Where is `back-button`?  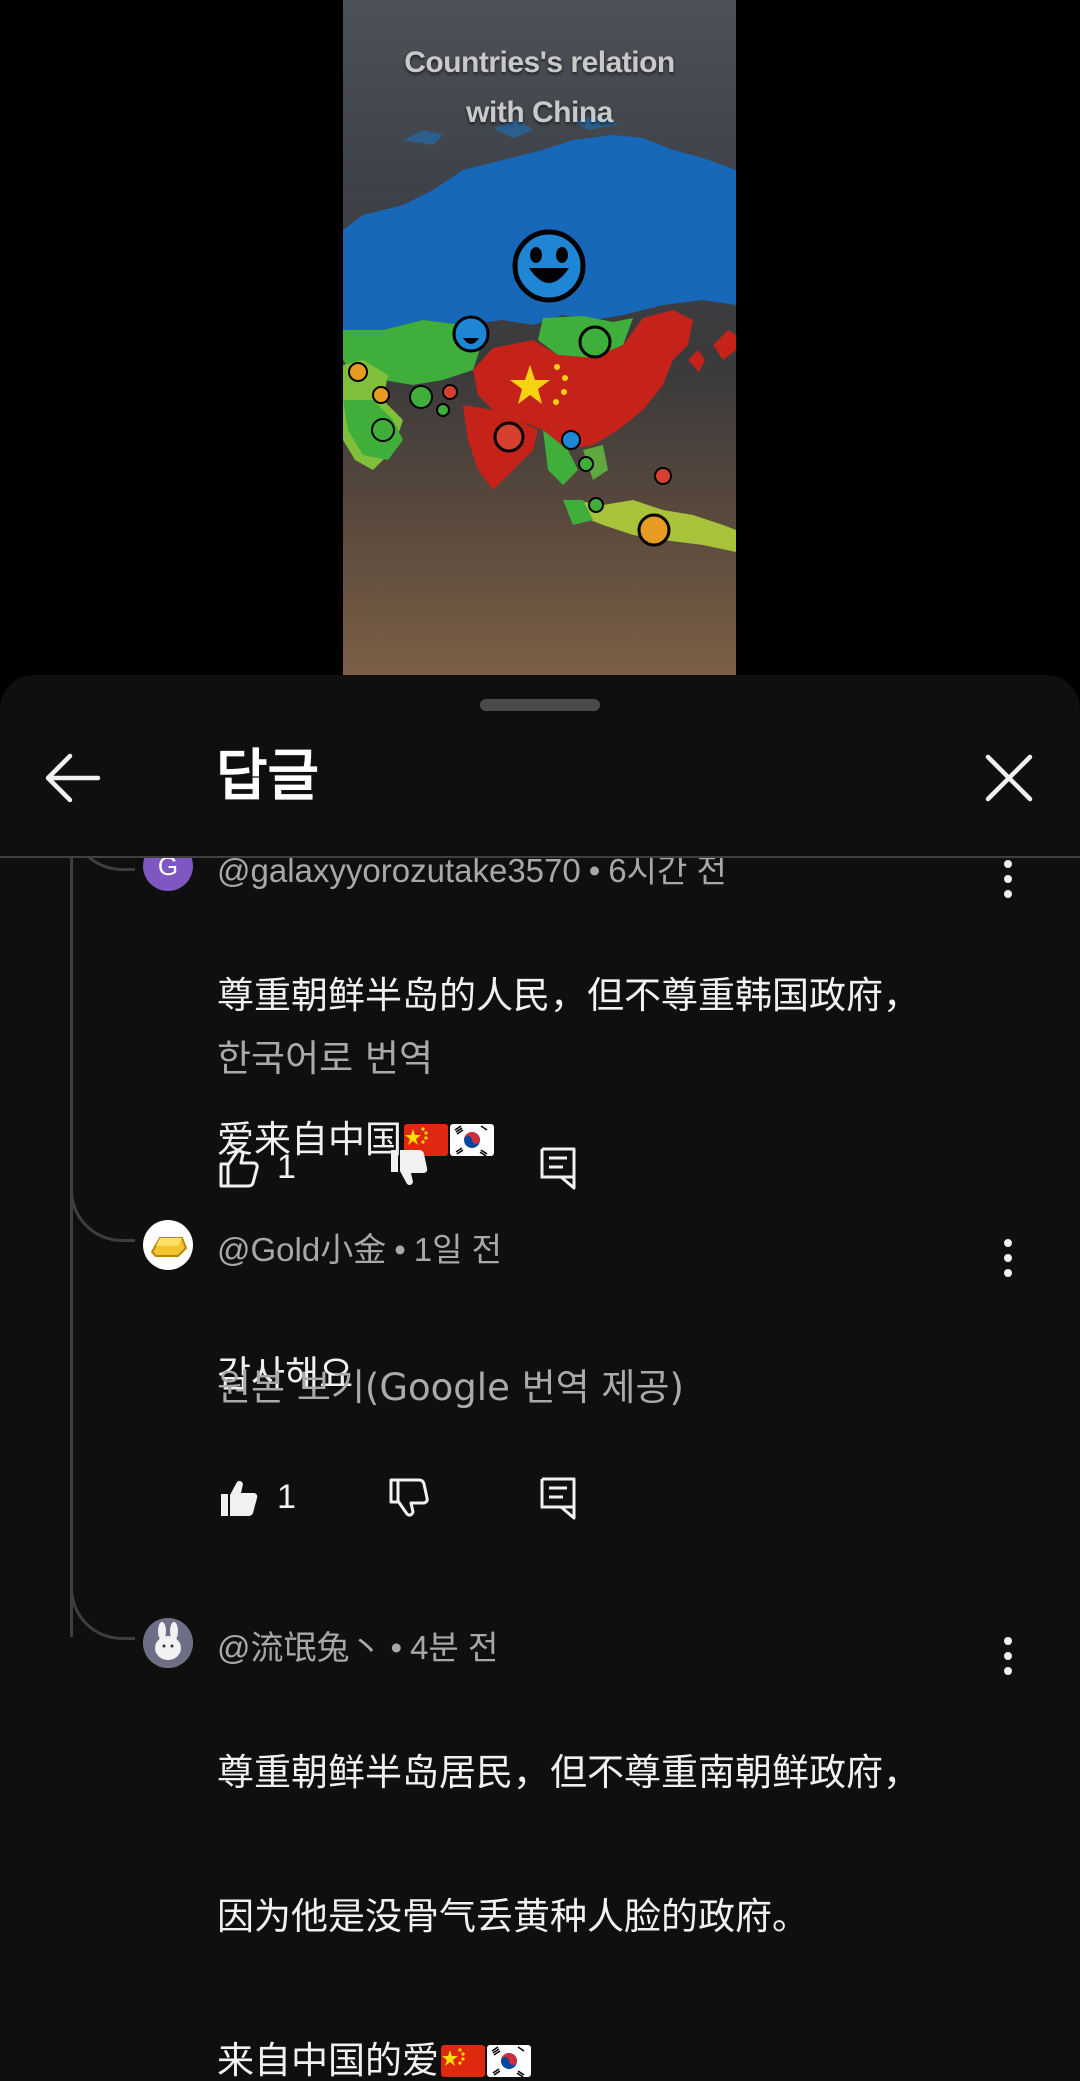
back-button is located at coordinates (73, 778).